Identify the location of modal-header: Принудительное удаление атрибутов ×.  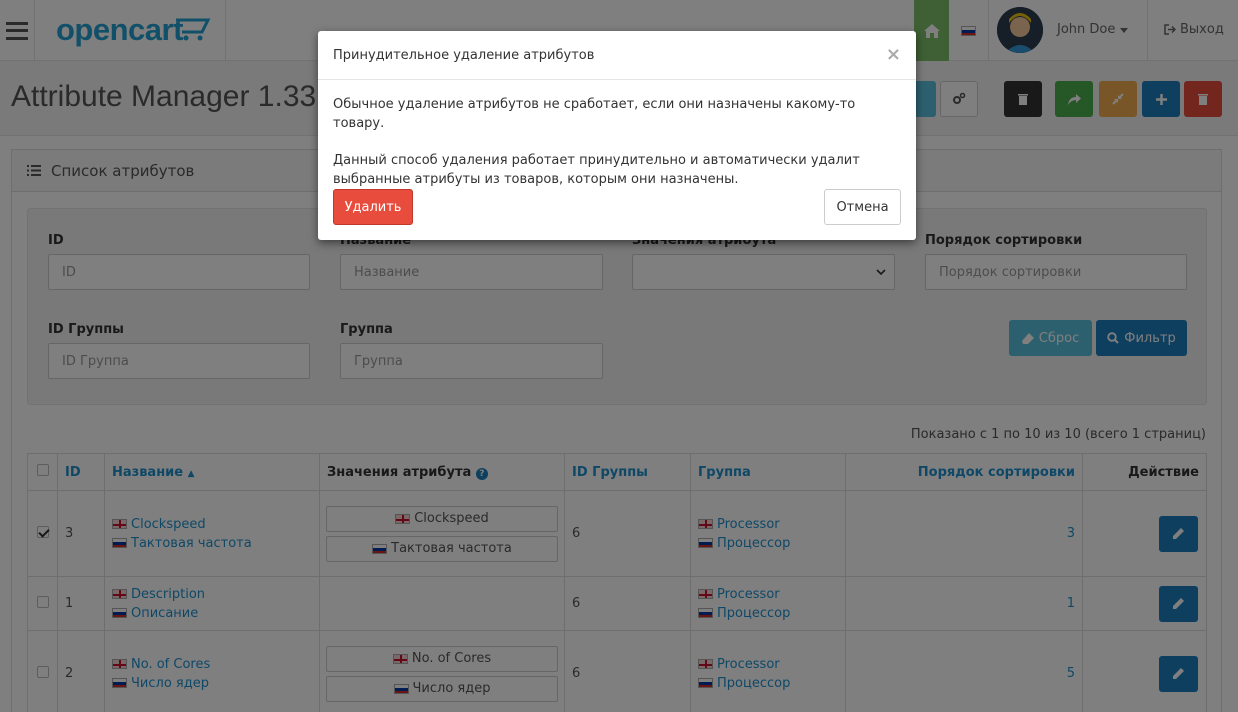
(617, 55).